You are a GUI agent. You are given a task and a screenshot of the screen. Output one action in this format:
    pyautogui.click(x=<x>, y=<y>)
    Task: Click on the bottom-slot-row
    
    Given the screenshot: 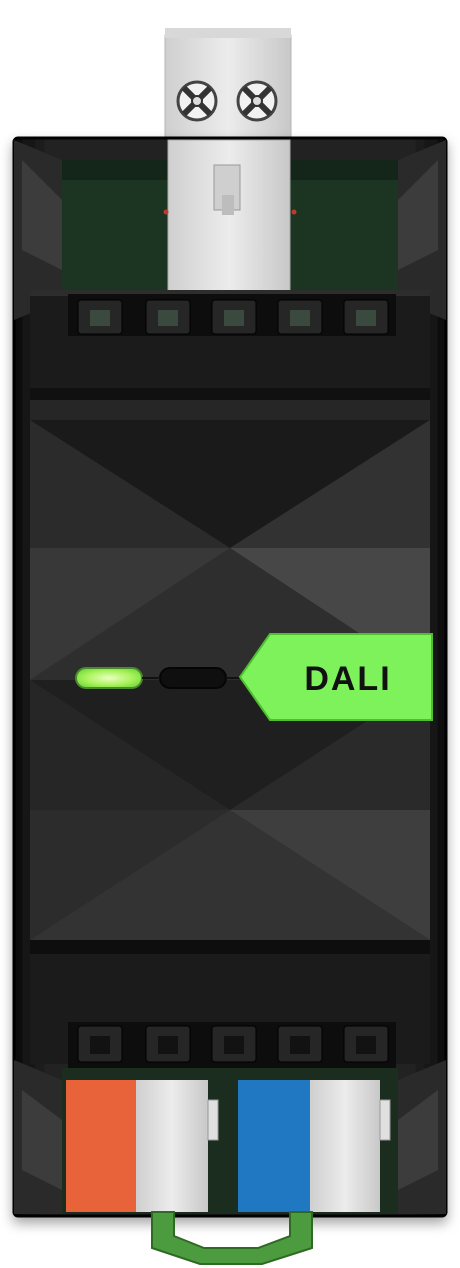 What is the action you would take?
    pyautogui.click(x=230, y=1011)
    